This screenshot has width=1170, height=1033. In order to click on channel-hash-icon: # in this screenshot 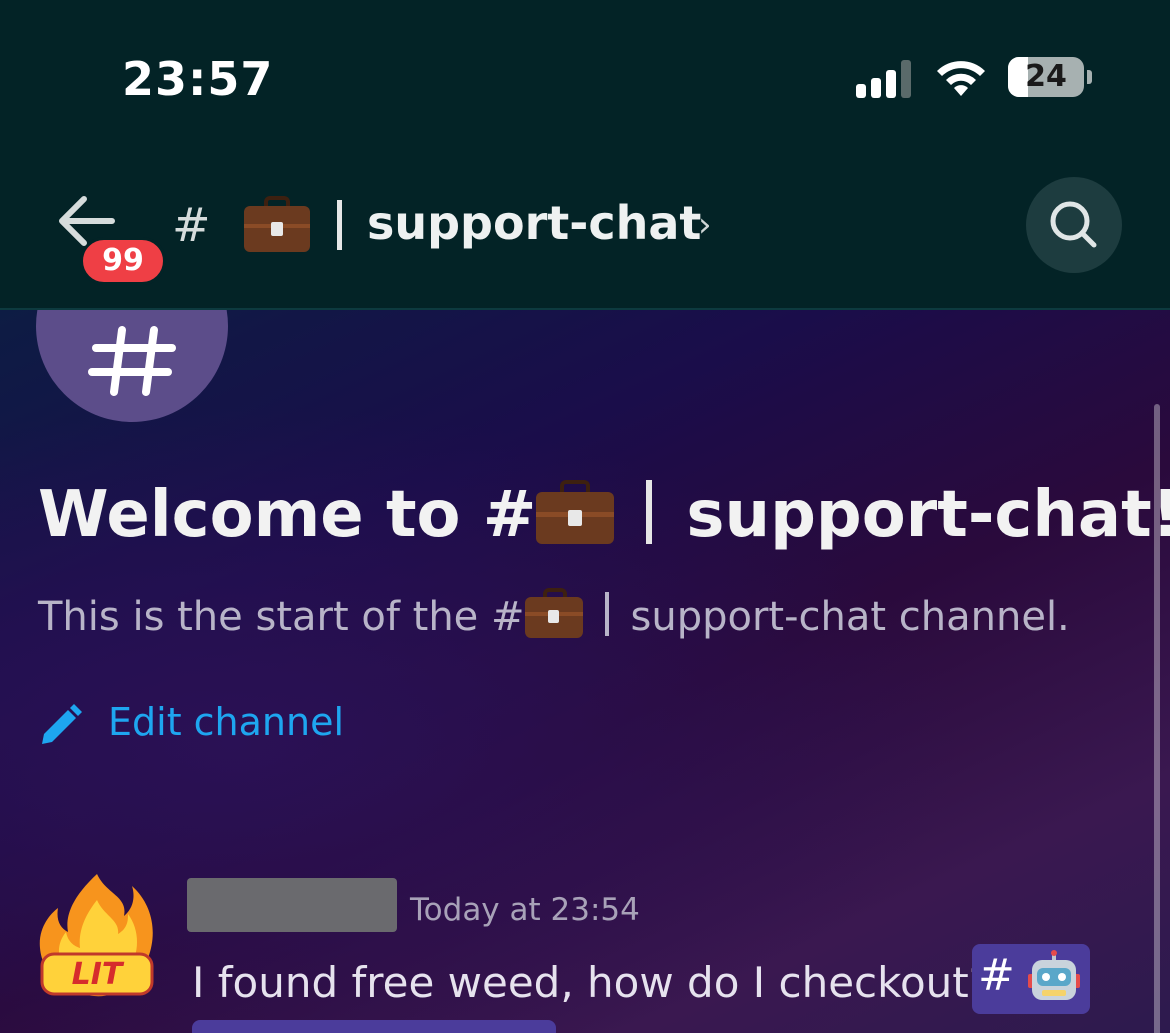, I will do `click(191, 225)`.